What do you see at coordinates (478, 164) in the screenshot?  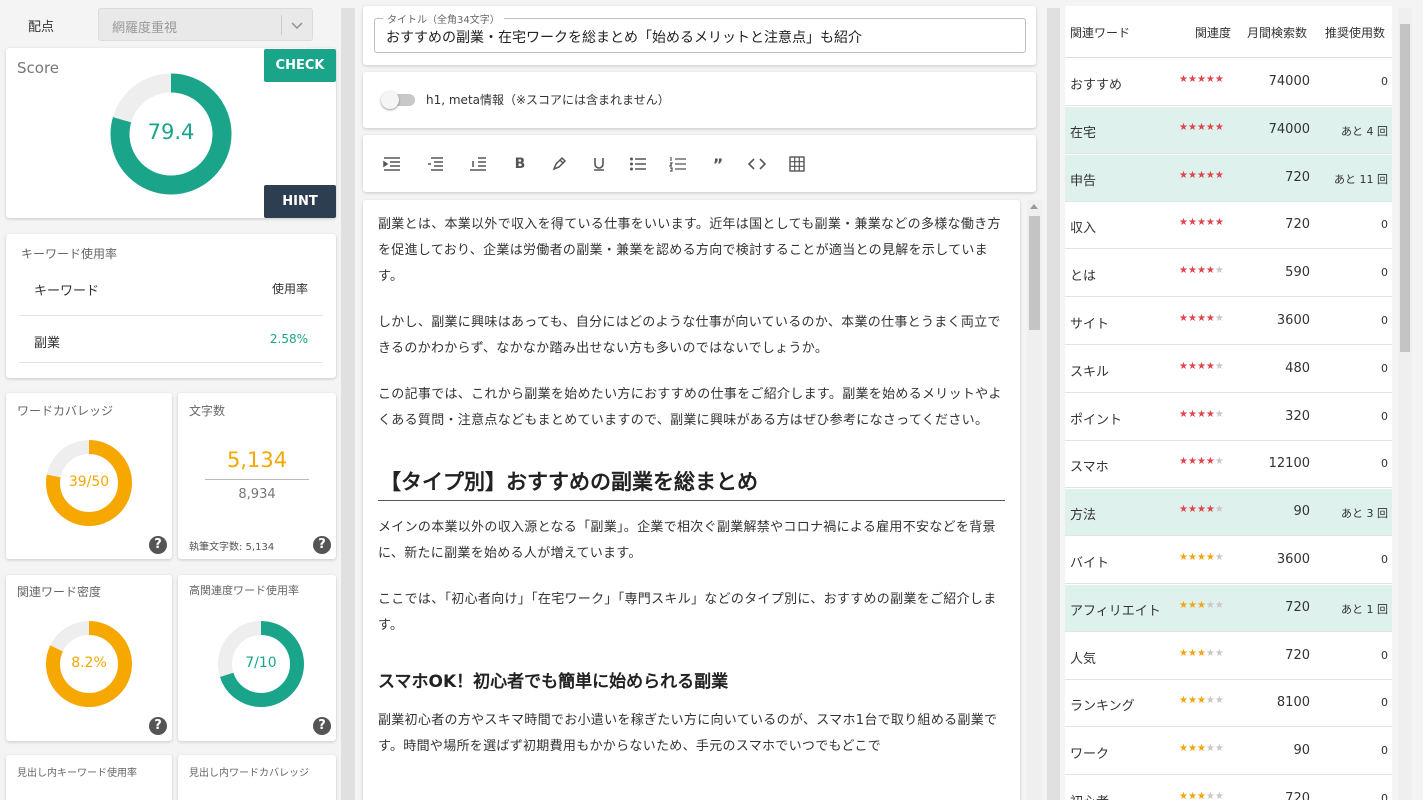 I see `indent-increase-icon` at bounding box center [478, 164].